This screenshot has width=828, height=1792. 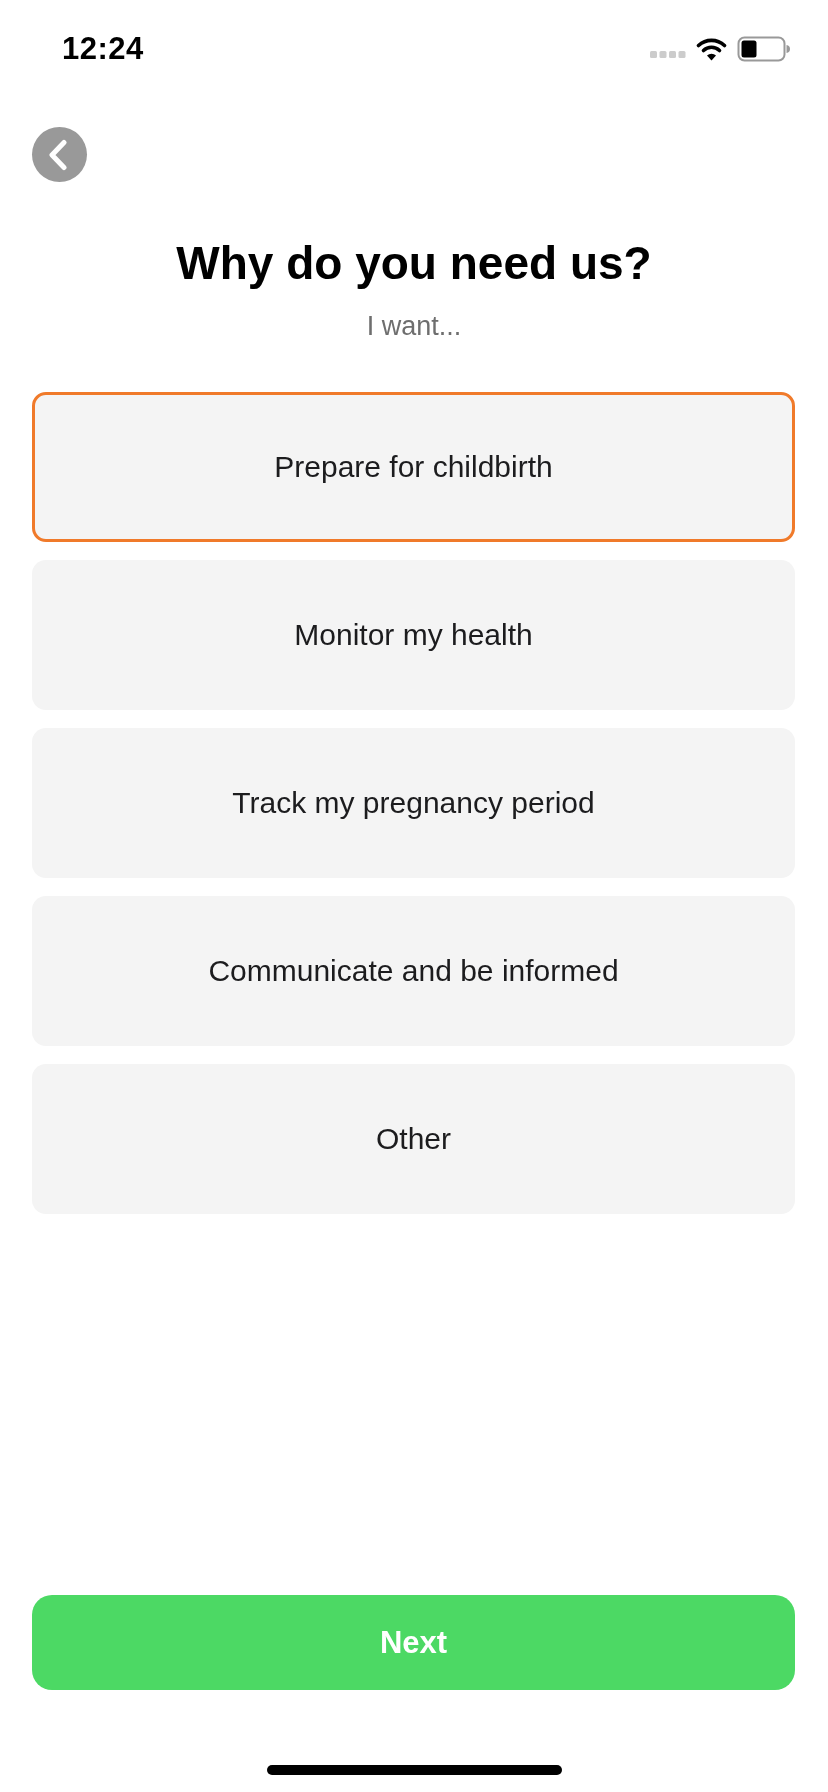 What do you see at coordinates (414, 263) in the screenshot?
I see `page-title: Why do you need us?` at bounding box center [414, 263].